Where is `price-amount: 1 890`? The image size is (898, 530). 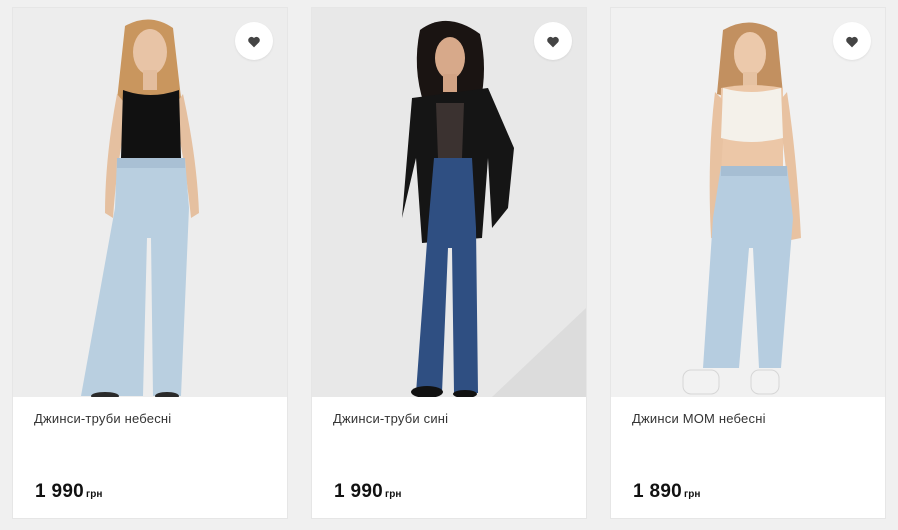 price-amount: 1 890 is located at coordinates (658, 491).